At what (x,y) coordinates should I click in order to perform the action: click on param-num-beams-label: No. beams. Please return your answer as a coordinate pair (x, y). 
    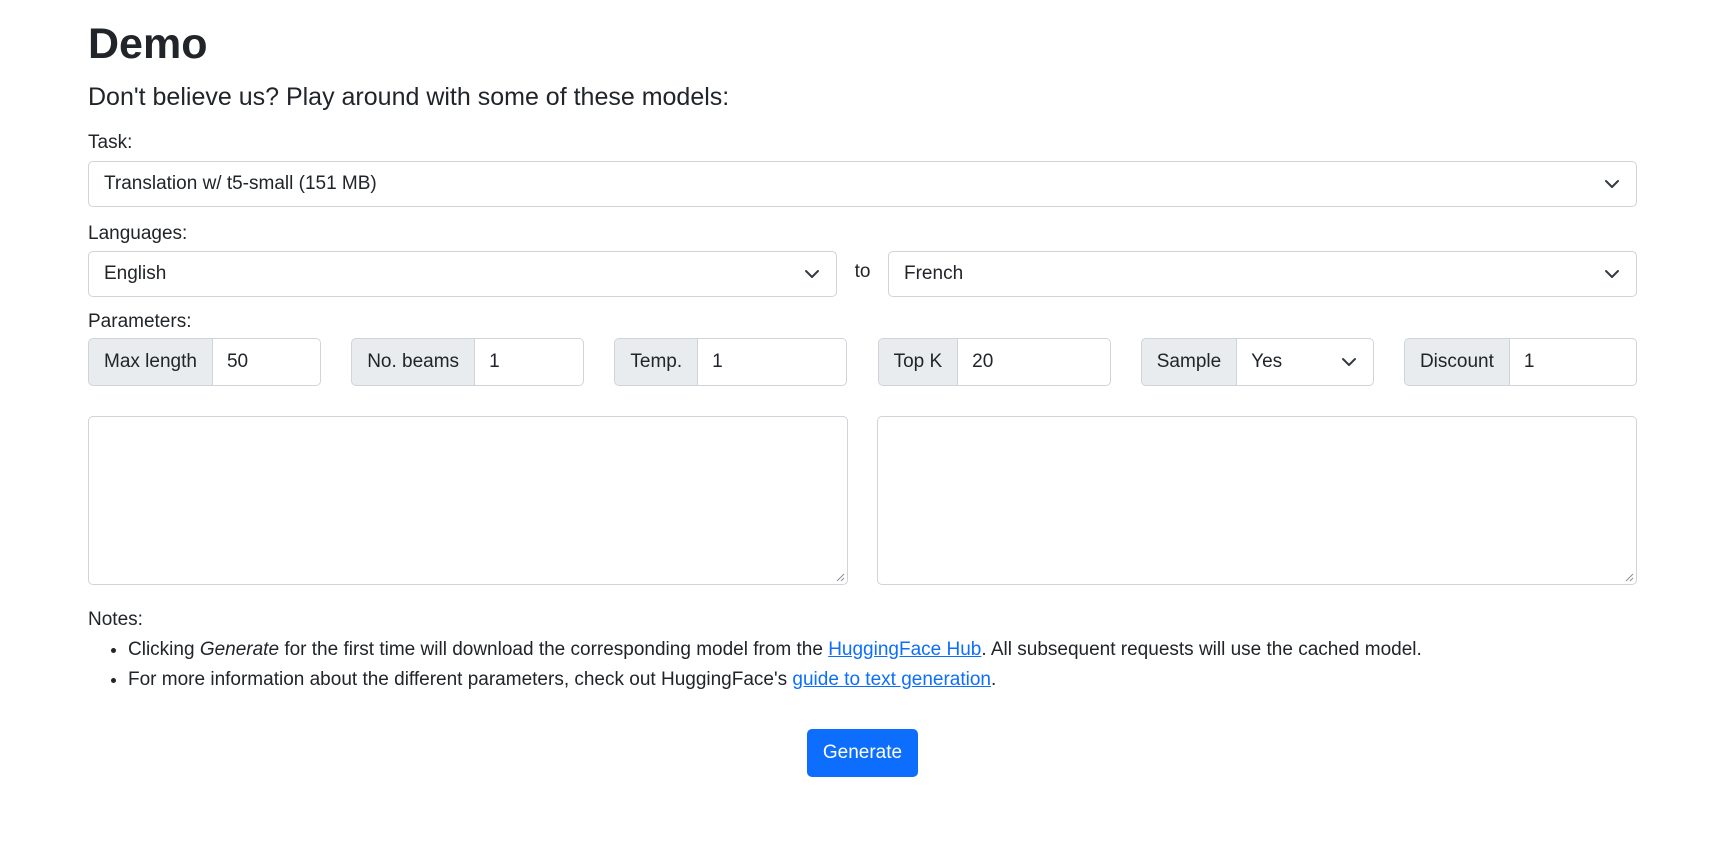
    Looking at the image, I should click on (413, 362).